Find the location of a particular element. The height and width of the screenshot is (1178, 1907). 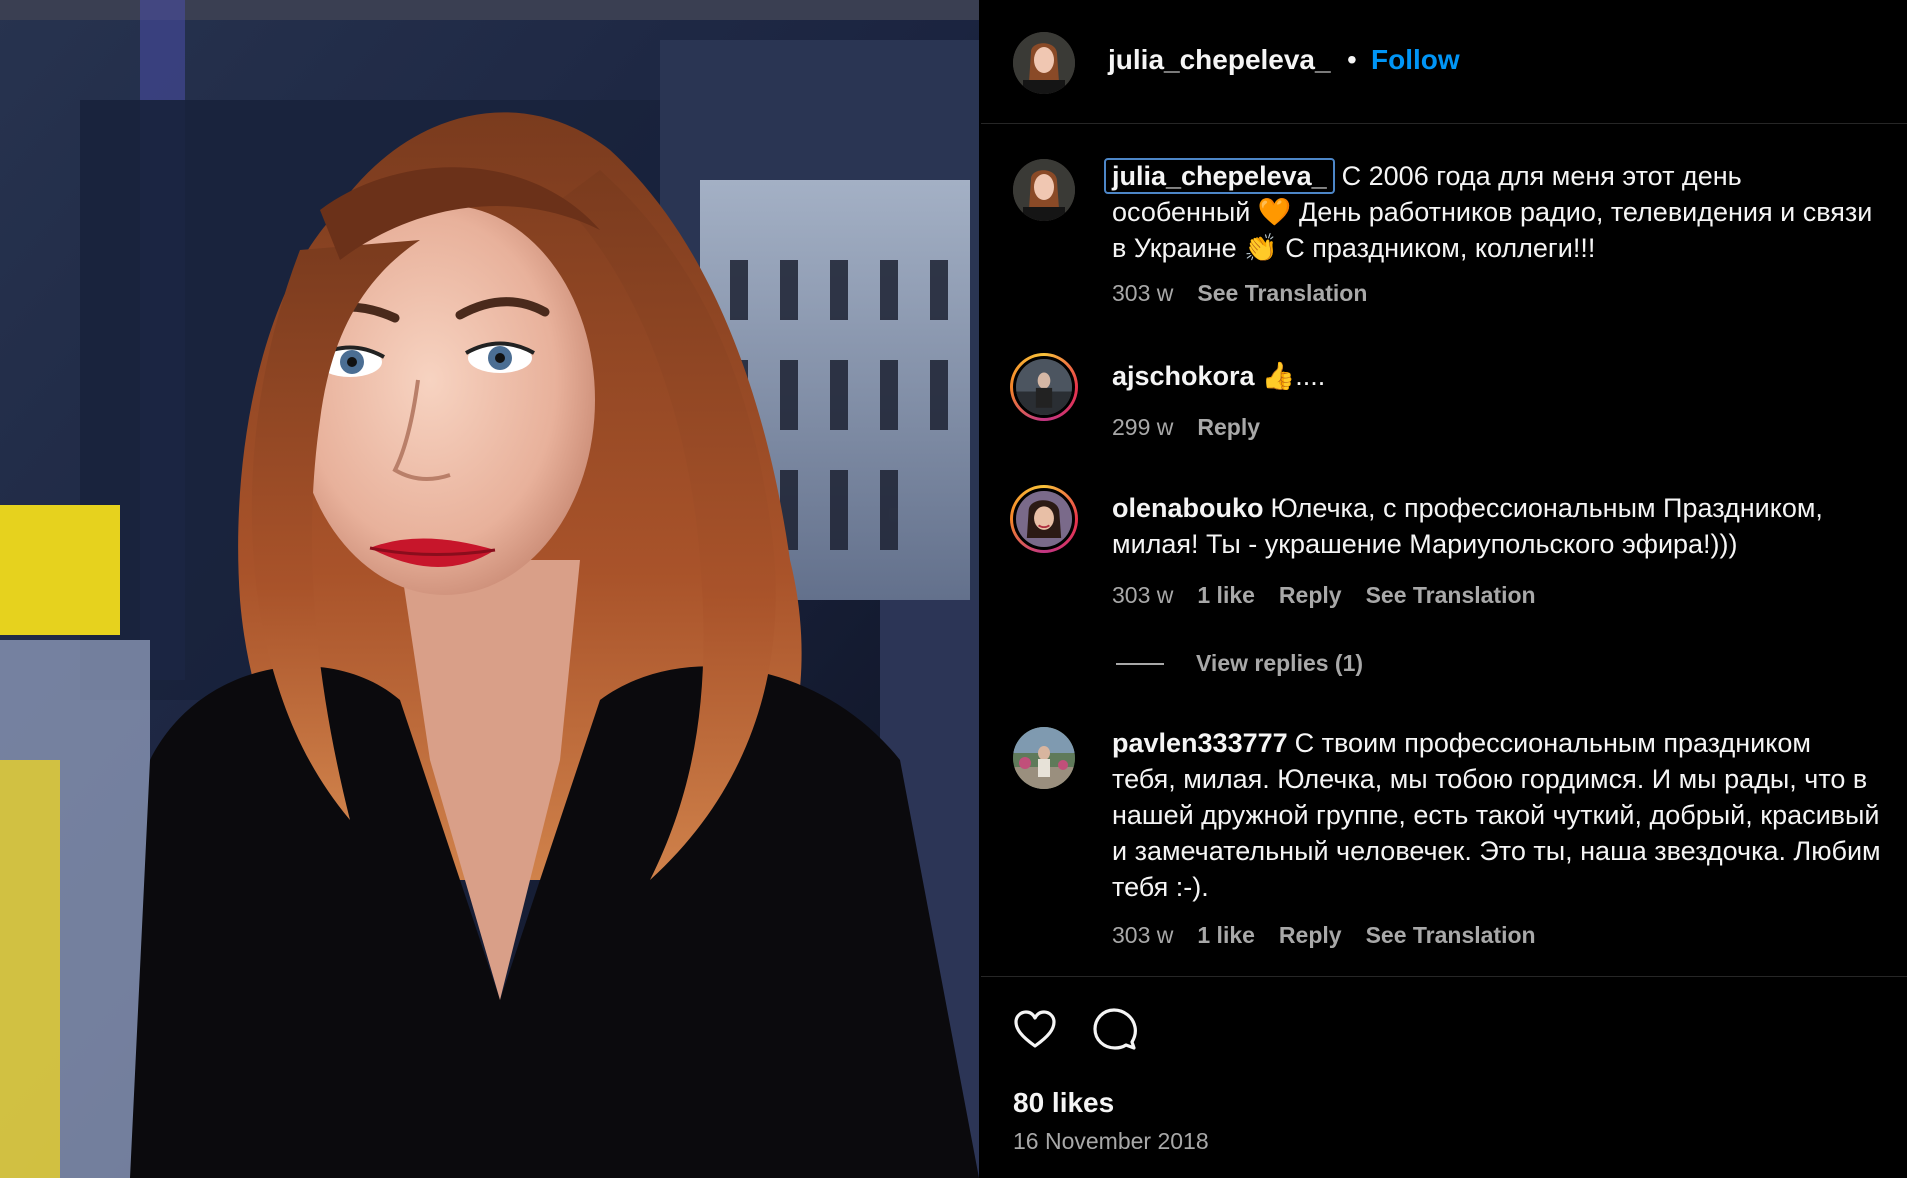

like-button is located at coordinates (1035, 1030).